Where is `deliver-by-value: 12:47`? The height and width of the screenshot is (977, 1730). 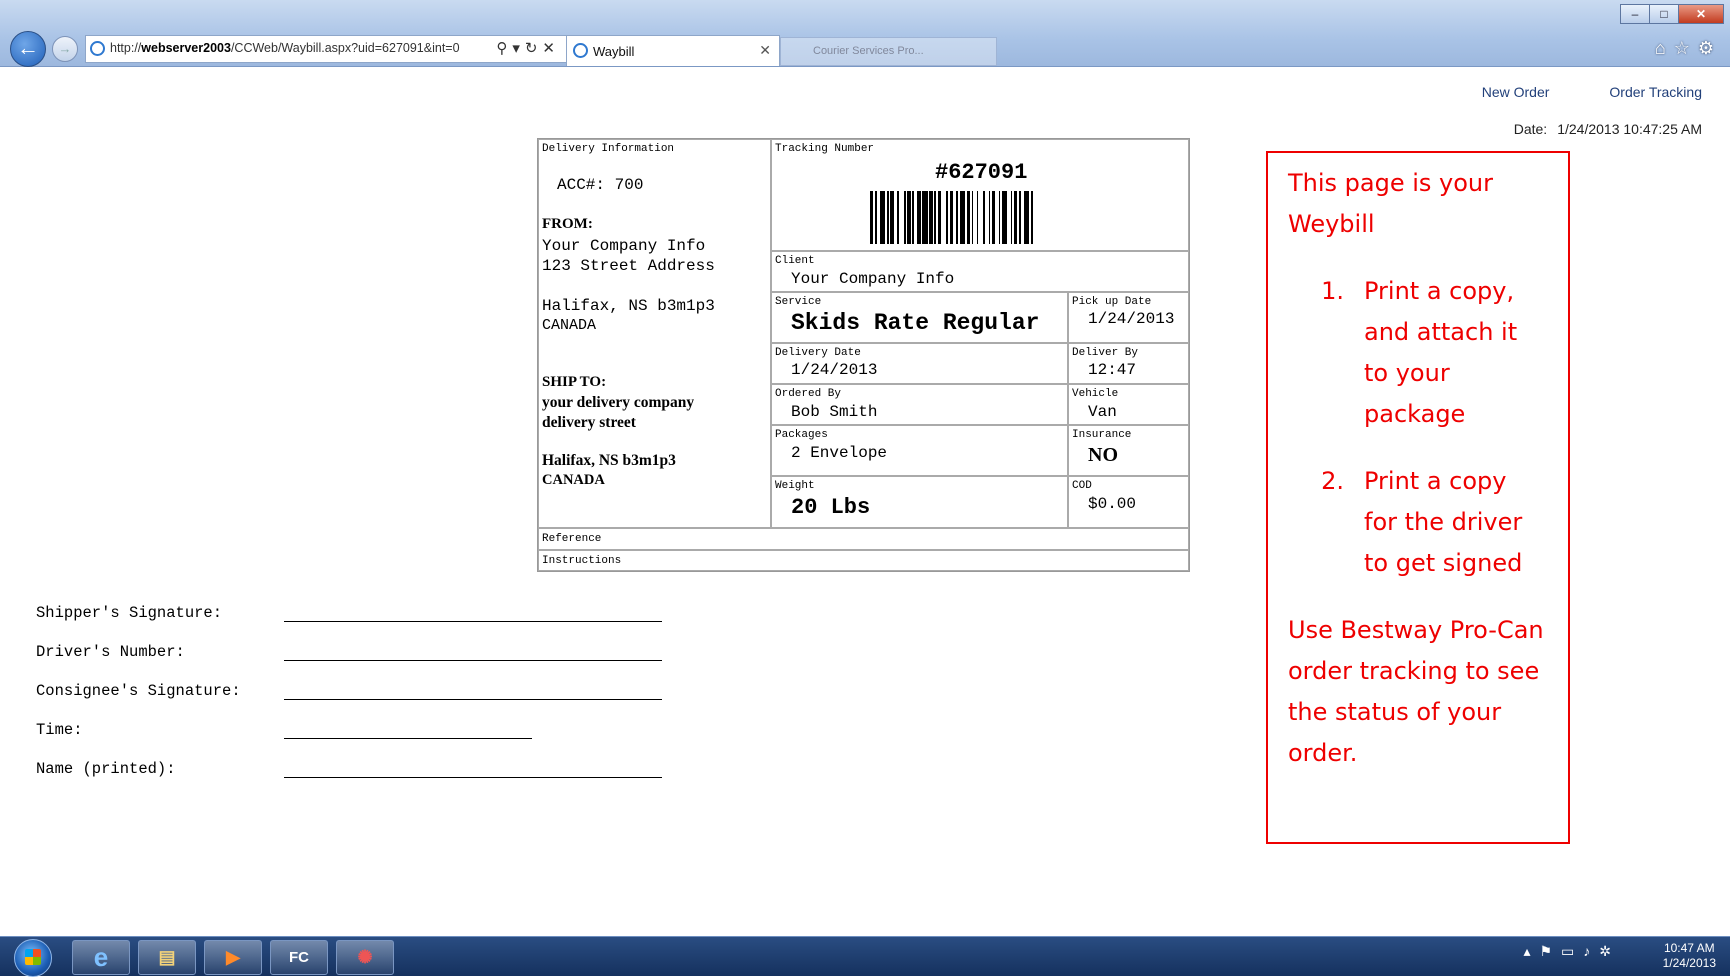 deliver-by-value: 12:47 is located at coordinates (1112, 370).